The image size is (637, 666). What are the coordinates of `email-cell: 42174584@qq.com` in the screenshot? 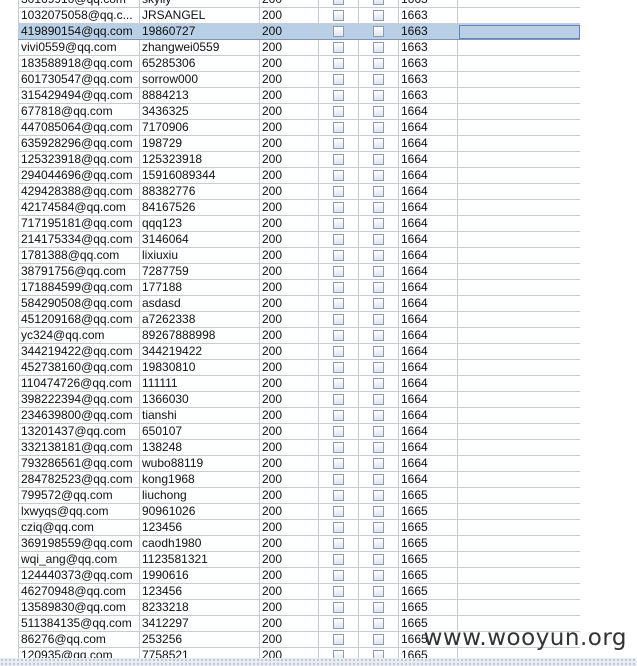 It's located at (79, 207).